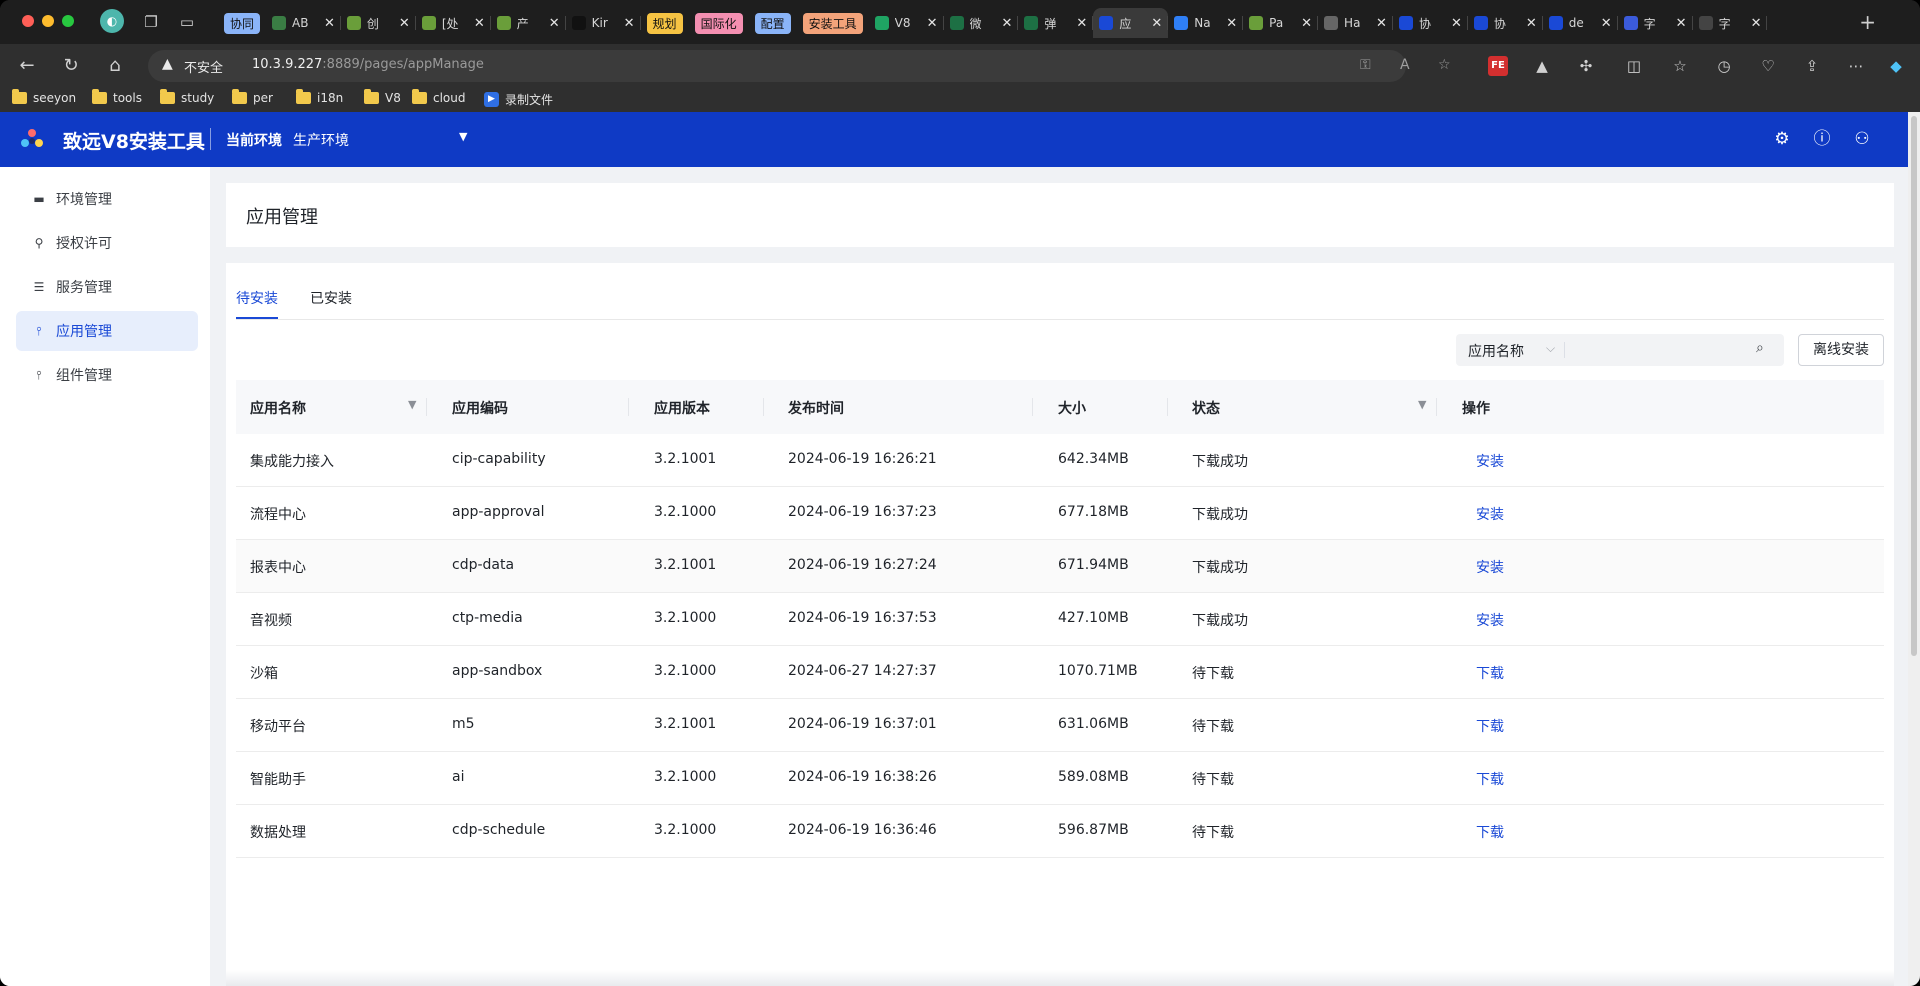 This screenshot has width=1920, height=986. I want to click on new-tab-button: +, so click(1867, 22).